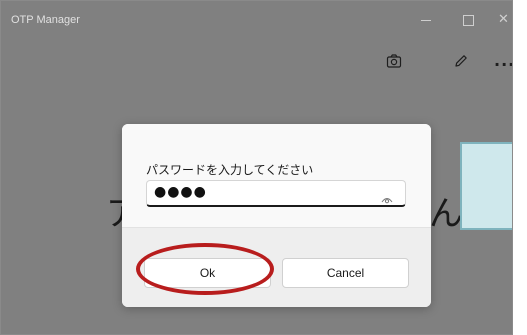 The width and height of the screenshot is (527, 335). I want to click on cancel-button: Cancel, so click(345, 273).